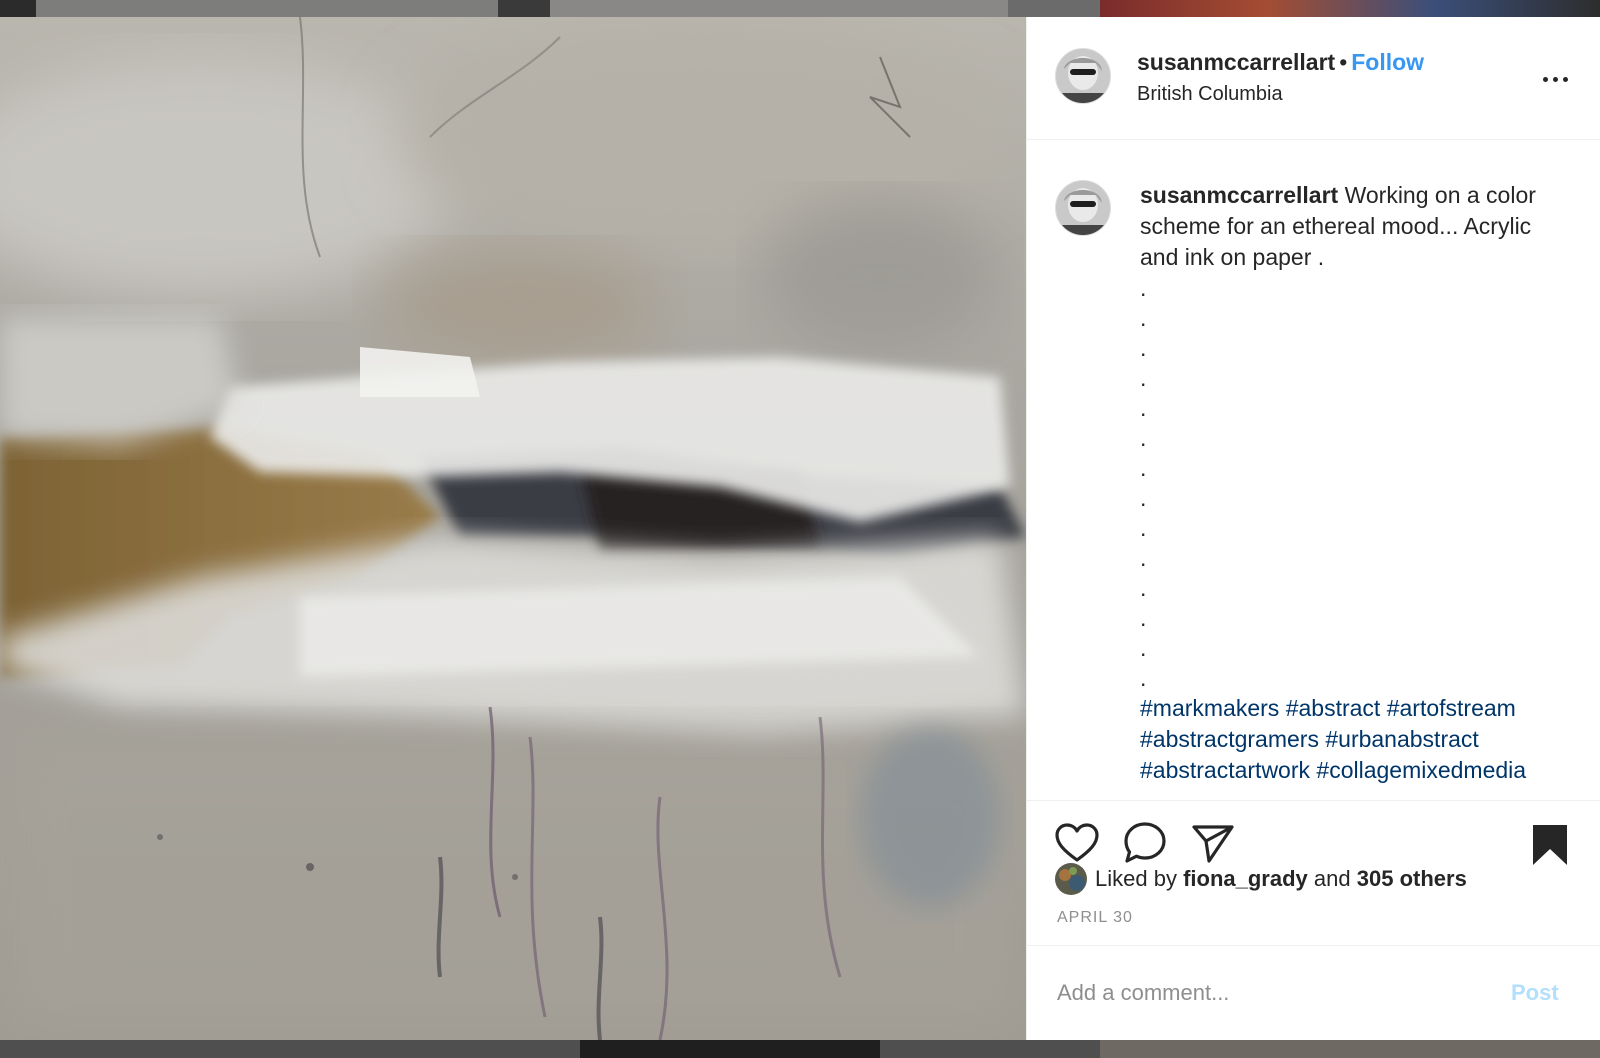 This screenshot has width=1600, height=1058. I want to click on liked-by-prefix: Liked by, so click(1136, 878).